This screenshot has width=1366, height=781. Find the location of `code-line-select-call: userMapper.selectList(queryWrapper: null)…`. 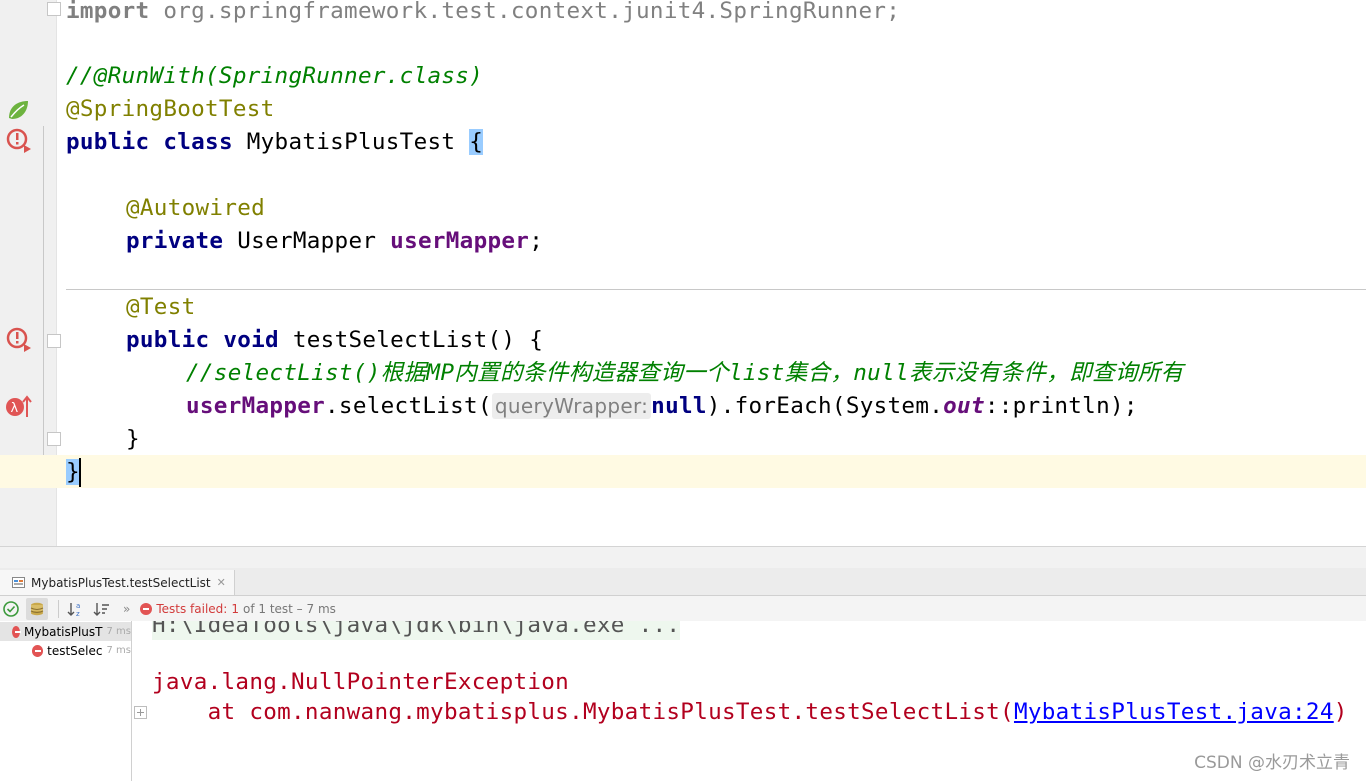

code-line-select-call: userMapper.selectList(queryWrapper: null)… is located at coordinates (662, 406).